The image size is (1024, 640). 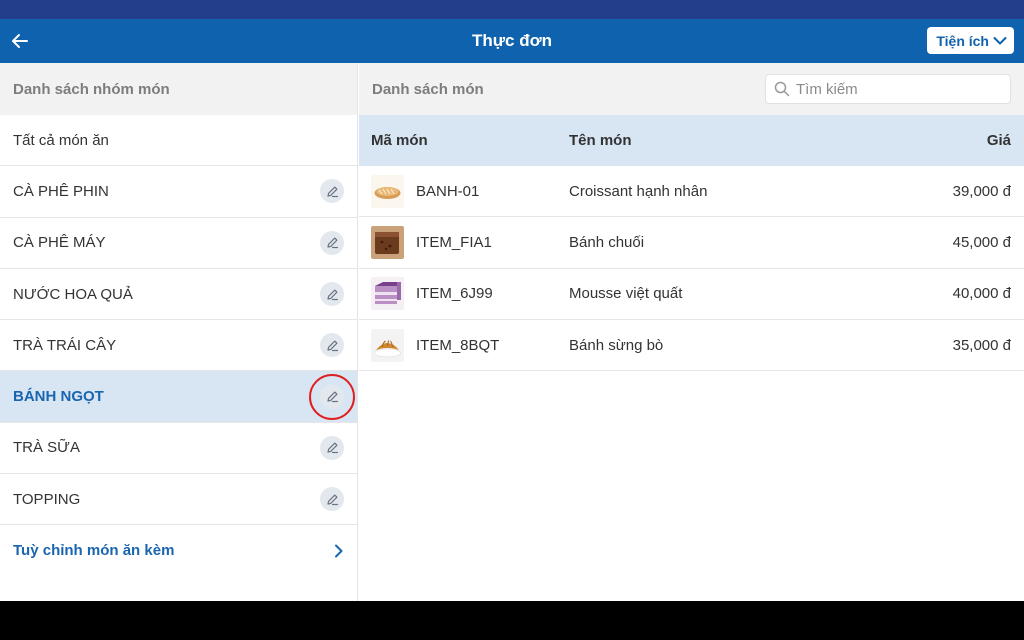 I want to click on item-list-header: Danh sách món, so click(x=691, y=89).